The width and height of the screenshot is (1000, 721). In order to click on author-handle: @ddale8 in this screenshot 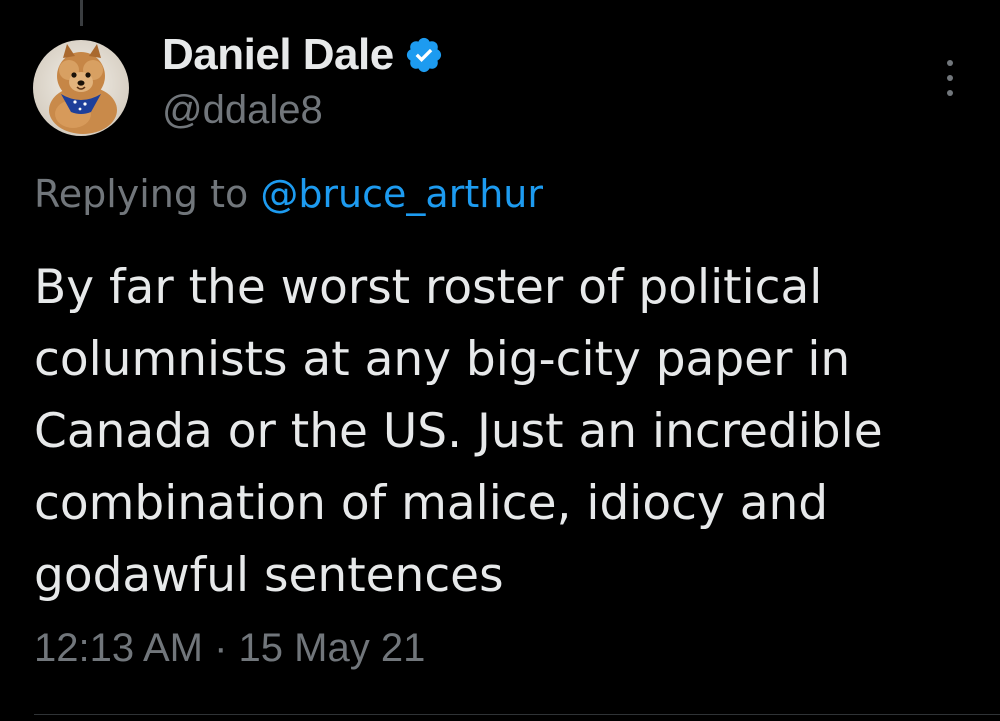, I will do `click(303, 110)`.